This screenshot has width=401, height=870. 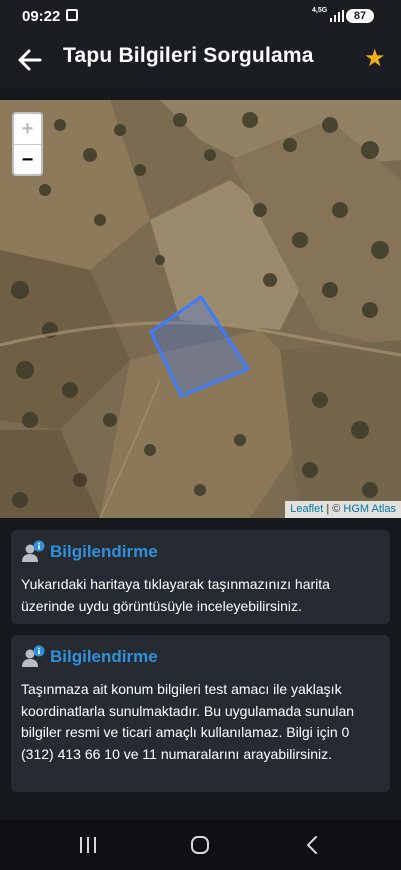 I want to click on status-bar: 09:22 4,5G 87, so click(x=200, y=16).